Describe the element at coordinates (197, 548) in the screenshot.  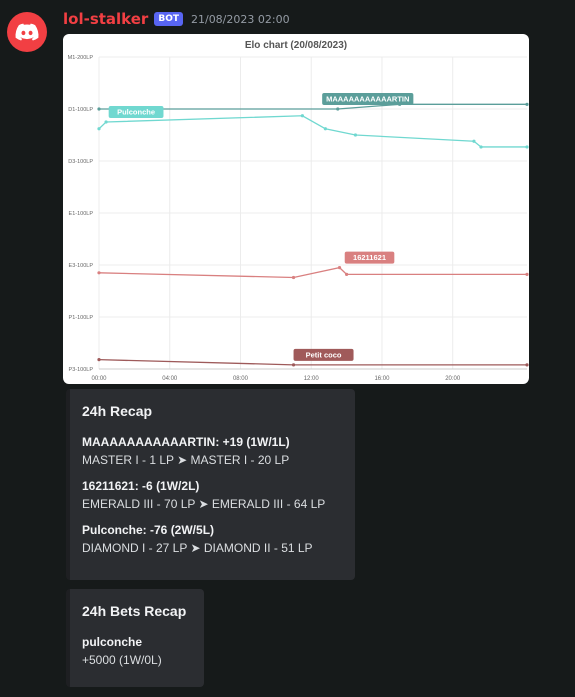
I see `field-value: DIAMOND I - 27 LP ➤ DIAMOND II - 51 LP` at that location.